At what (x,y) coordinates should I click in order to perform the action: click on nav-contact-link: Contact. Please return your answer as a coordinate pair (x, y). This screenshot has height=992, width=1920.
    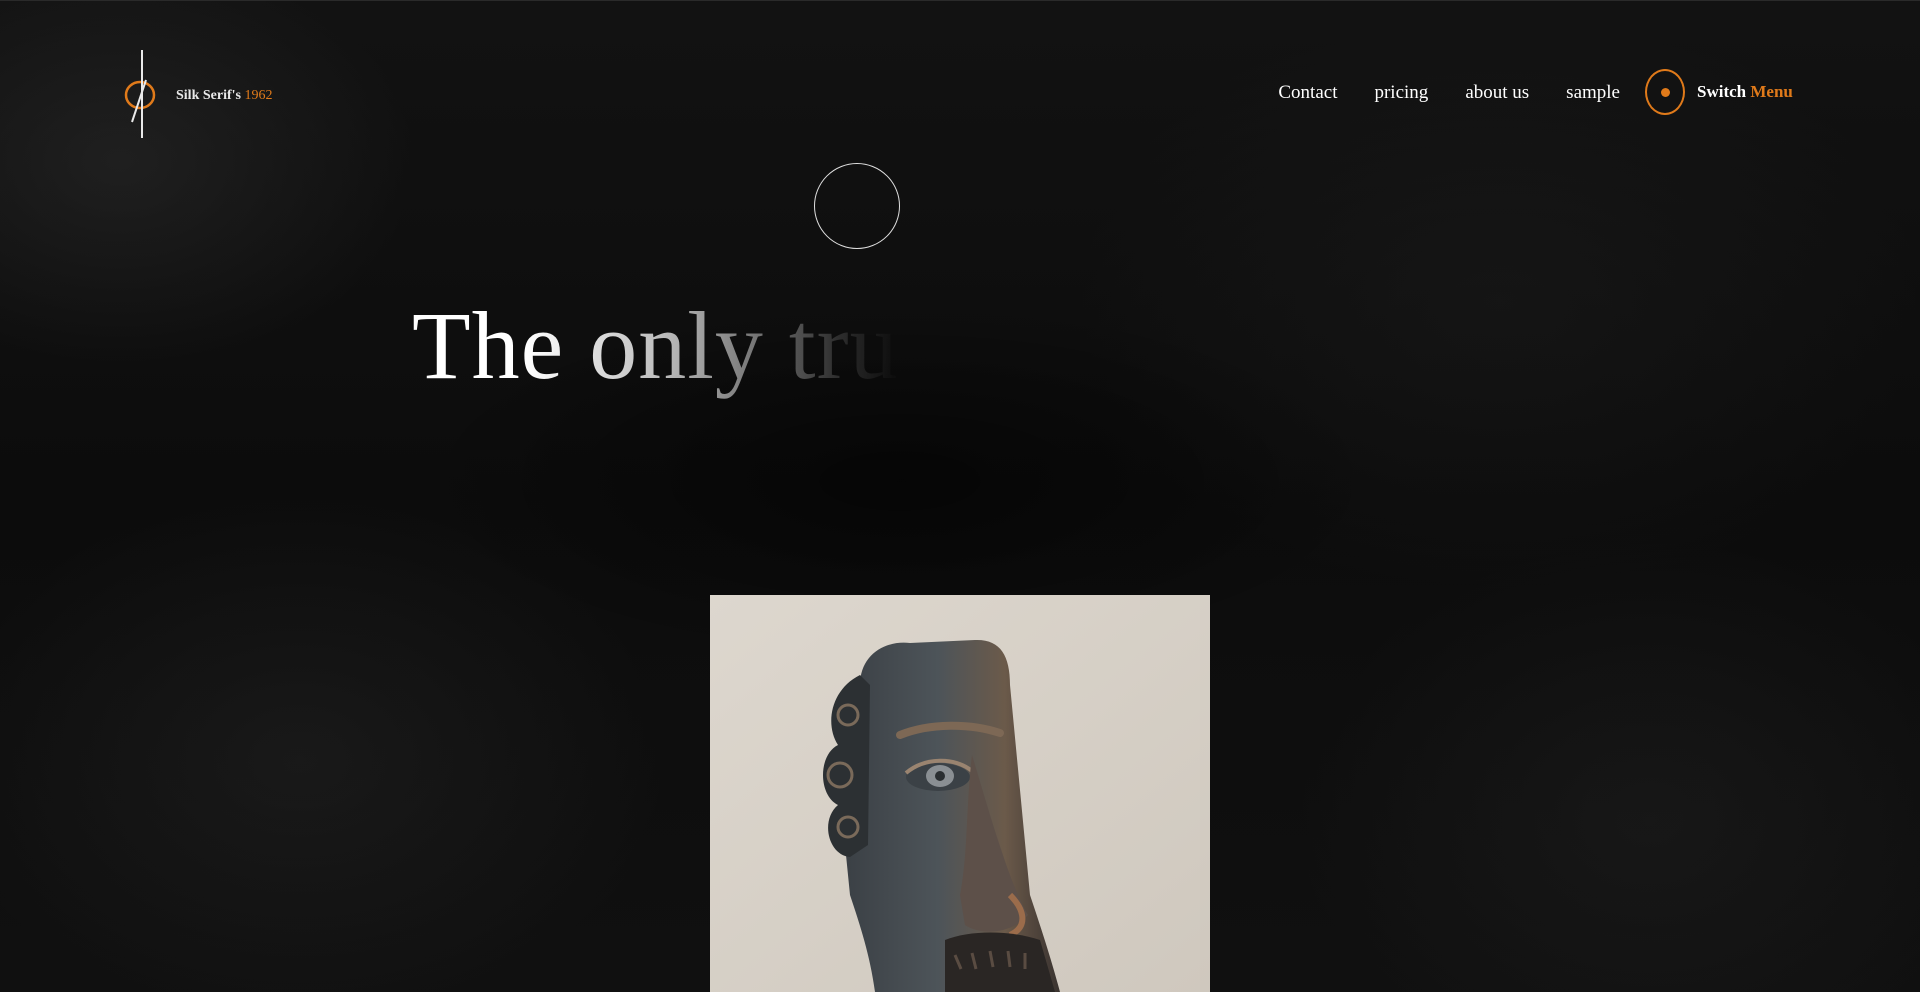
    Looking at the image, I should click on (1307, 93).